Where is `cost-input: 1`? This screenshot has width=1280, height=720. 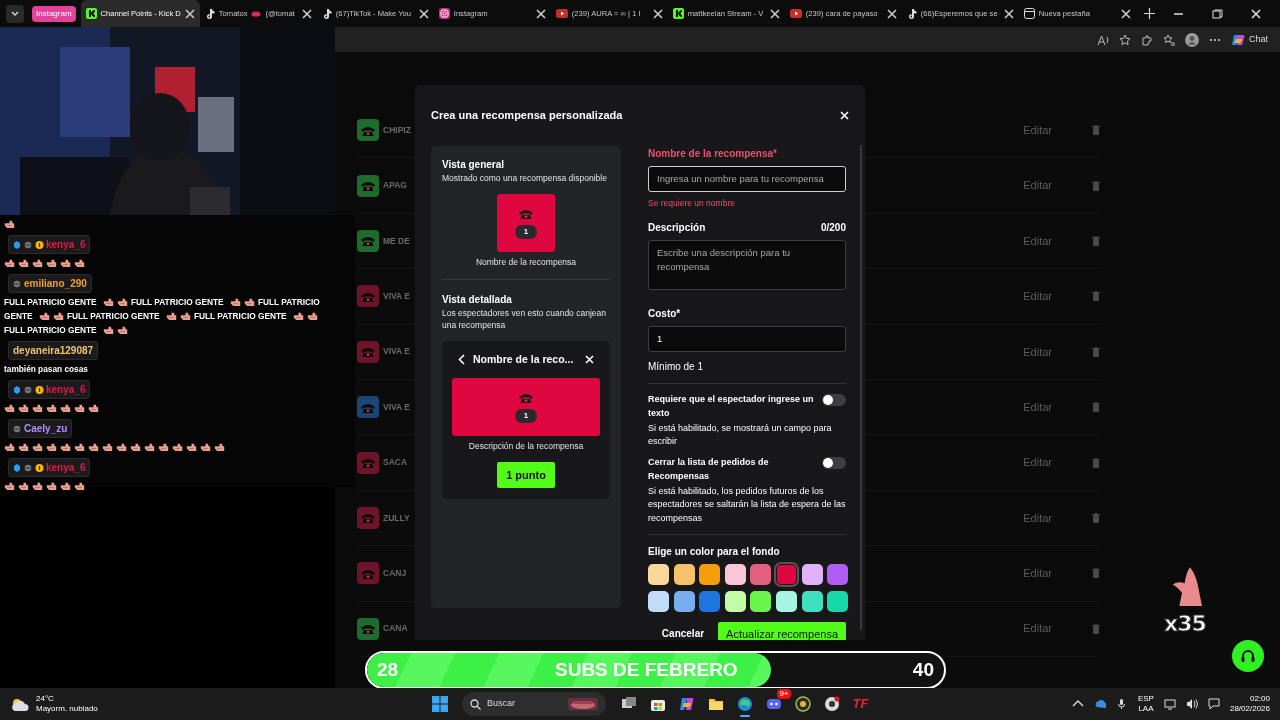
cost-input: 1 is located at coordinates (747, 339).